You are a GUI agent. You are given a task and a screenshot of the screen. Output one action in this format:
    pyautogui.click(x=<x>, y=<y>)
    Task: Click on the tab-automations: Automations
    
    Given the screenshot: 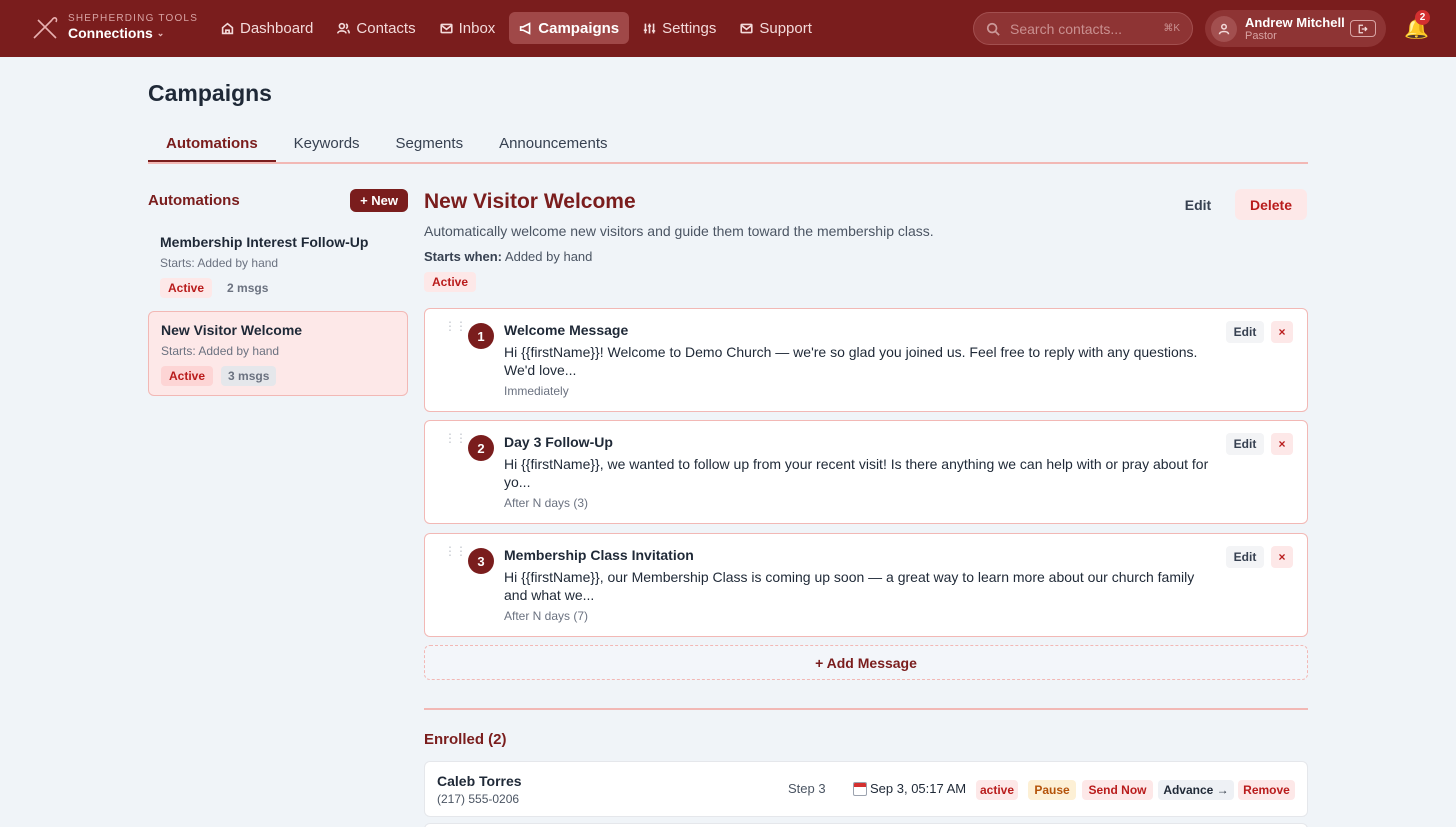 What is the action you would take?
    pyautogui.click(x=212, y=147)
    